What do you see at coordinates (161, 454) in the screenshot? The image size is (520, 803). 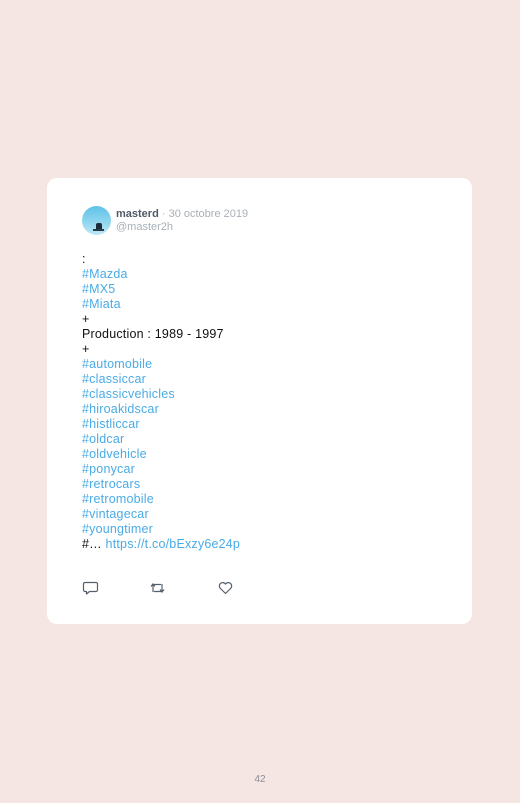 I see `hashtag-link: #oldvehicle` at bounding box center [161, 454].